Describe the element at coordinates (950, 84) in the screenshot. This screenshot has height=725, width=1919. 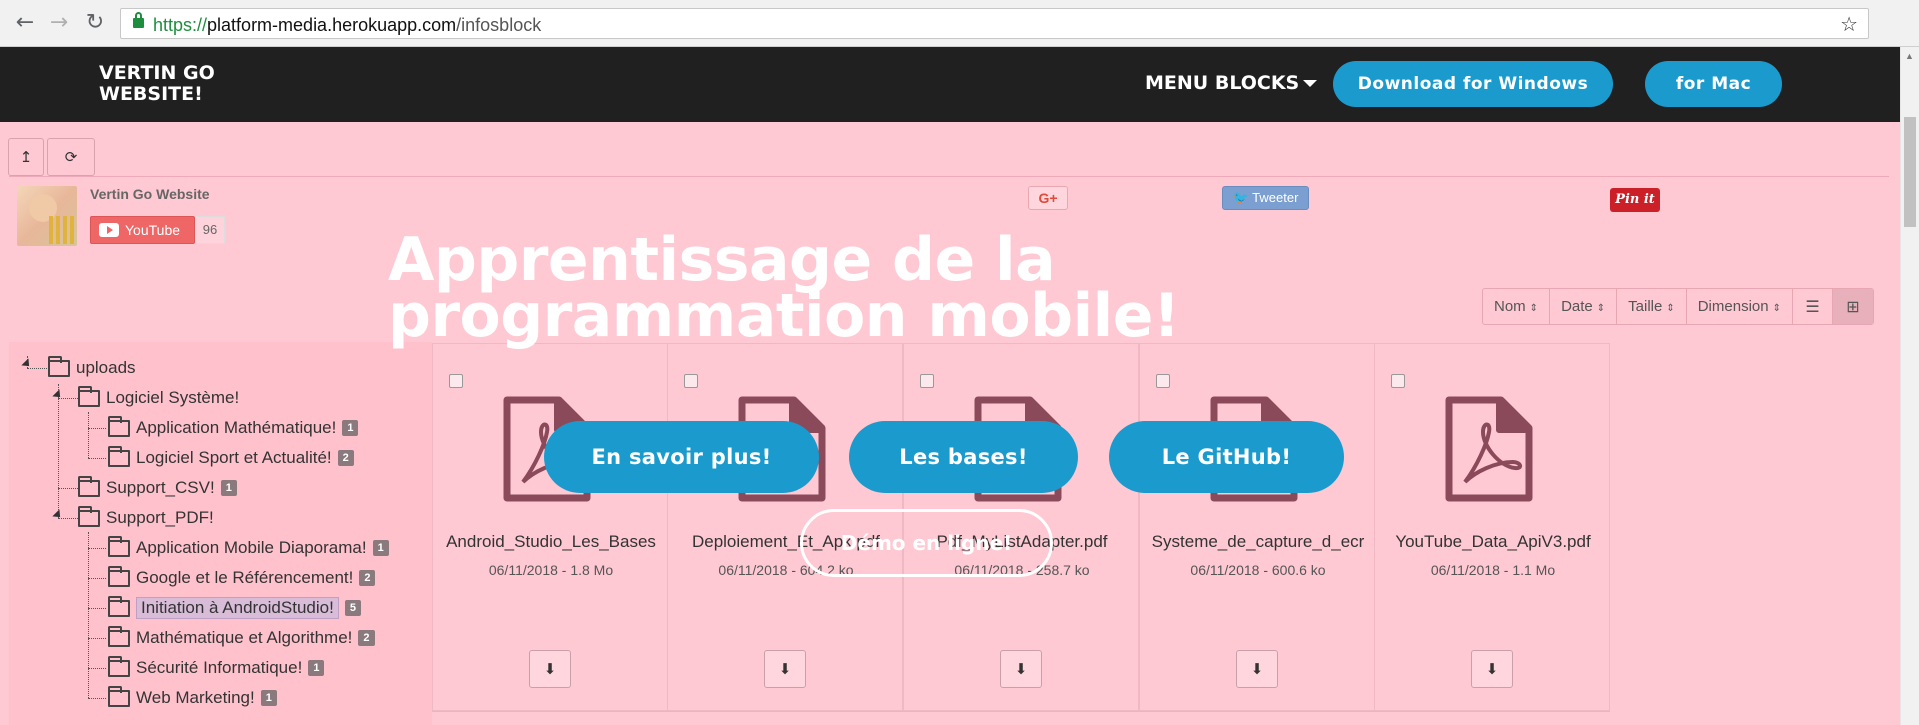
I see `top-navbar: VERTIN GO WEBSITE! MENU BLOCKS` at that location.